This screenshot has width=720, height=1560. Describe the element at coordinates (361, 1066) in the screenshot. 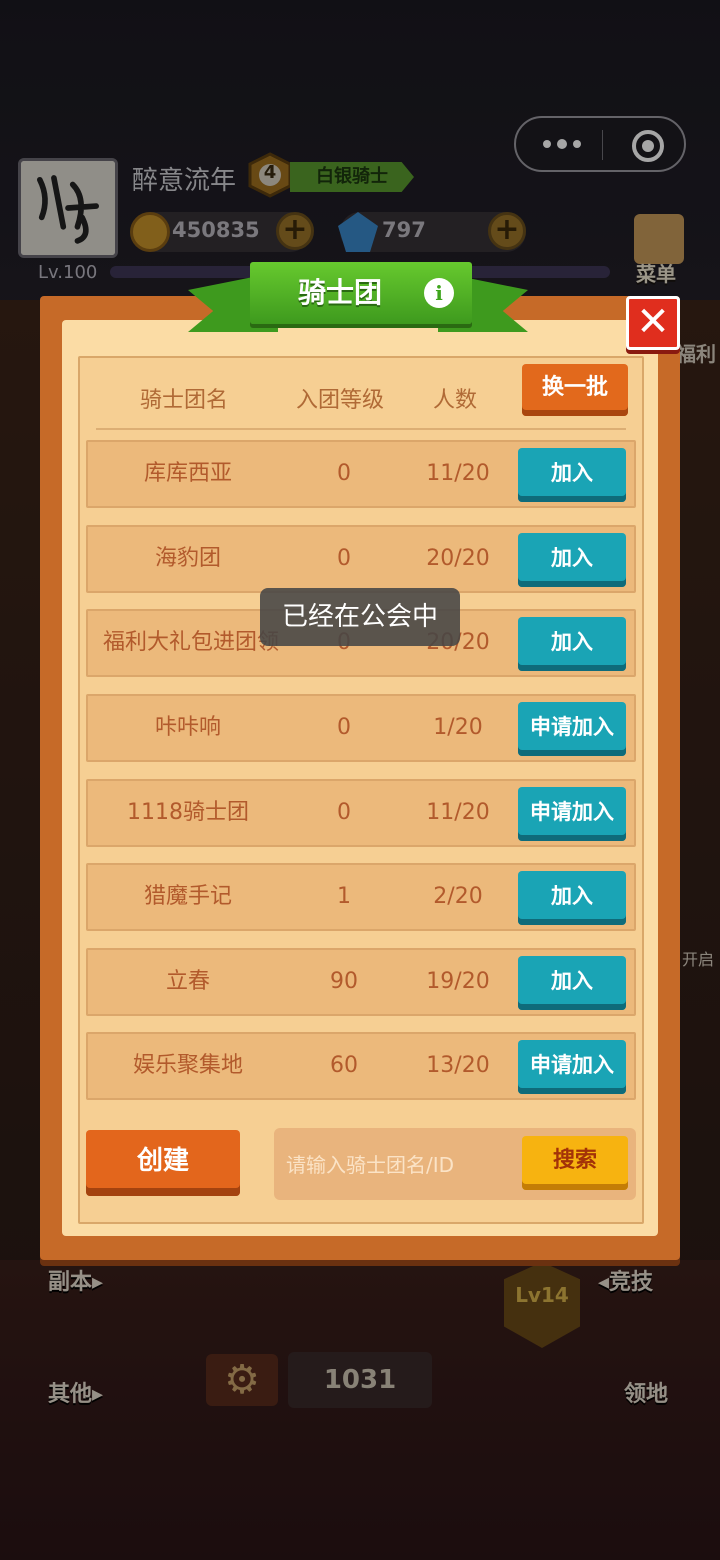

I see `table-row: 娱乐聚集地 60 13/20 申请加入` at that location.